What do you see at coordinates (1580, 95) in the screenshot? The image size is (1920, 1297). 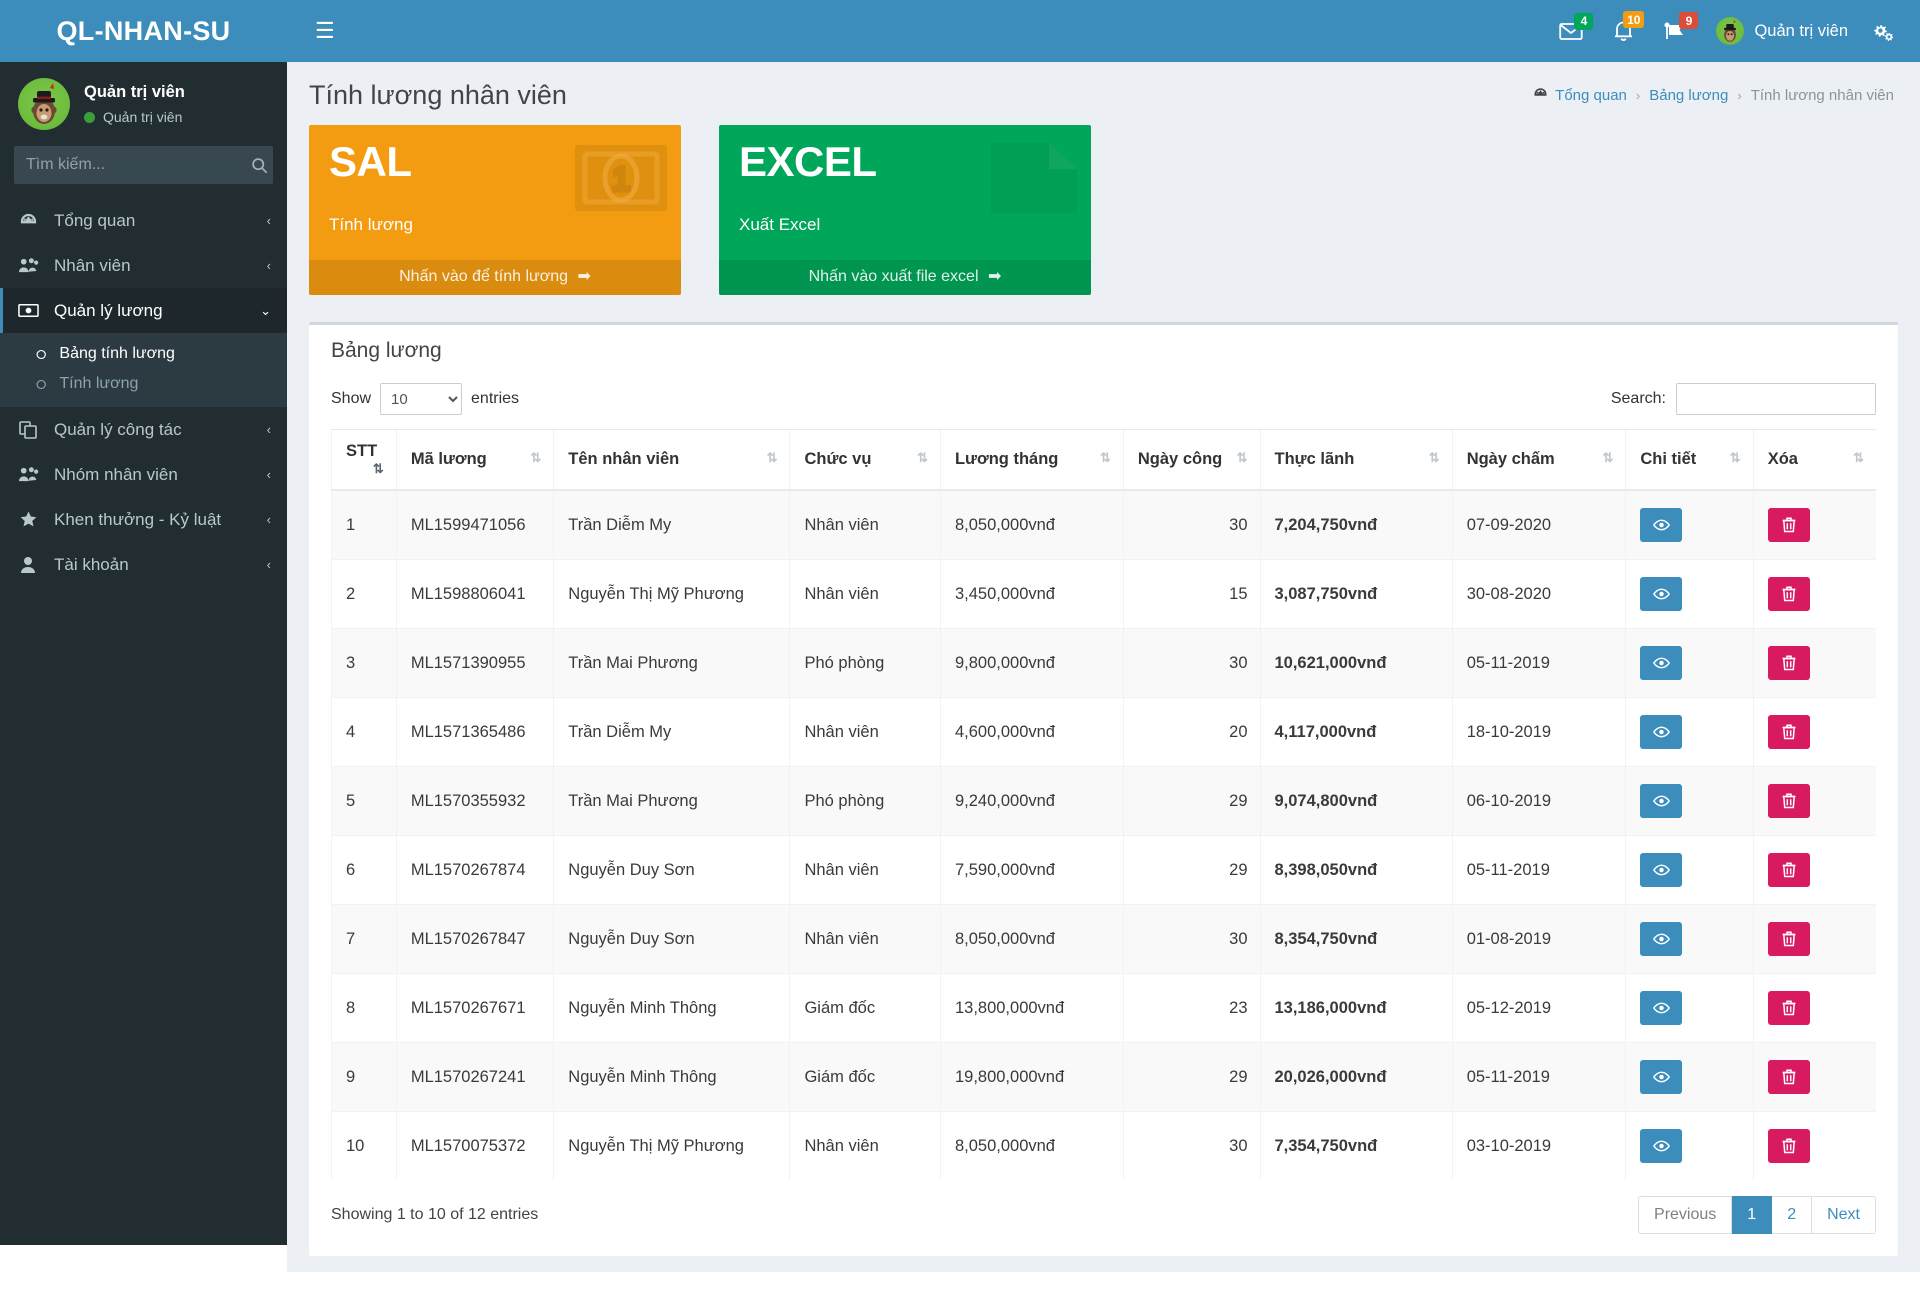 I see `breadcrumb-item-tong-quan: Tổng quan` at bounding box center [1580, 95].